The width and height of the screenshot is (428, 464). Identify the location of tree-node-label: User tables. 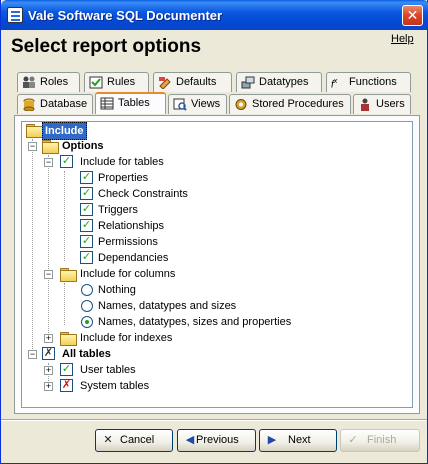
(108, 370).